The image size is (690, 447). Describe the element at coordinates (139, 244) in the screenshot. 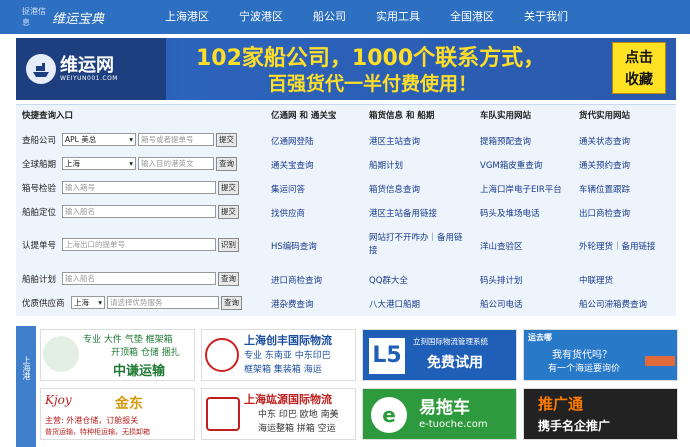

I see `export-bl-input: 上海出口的提单号` at that location.